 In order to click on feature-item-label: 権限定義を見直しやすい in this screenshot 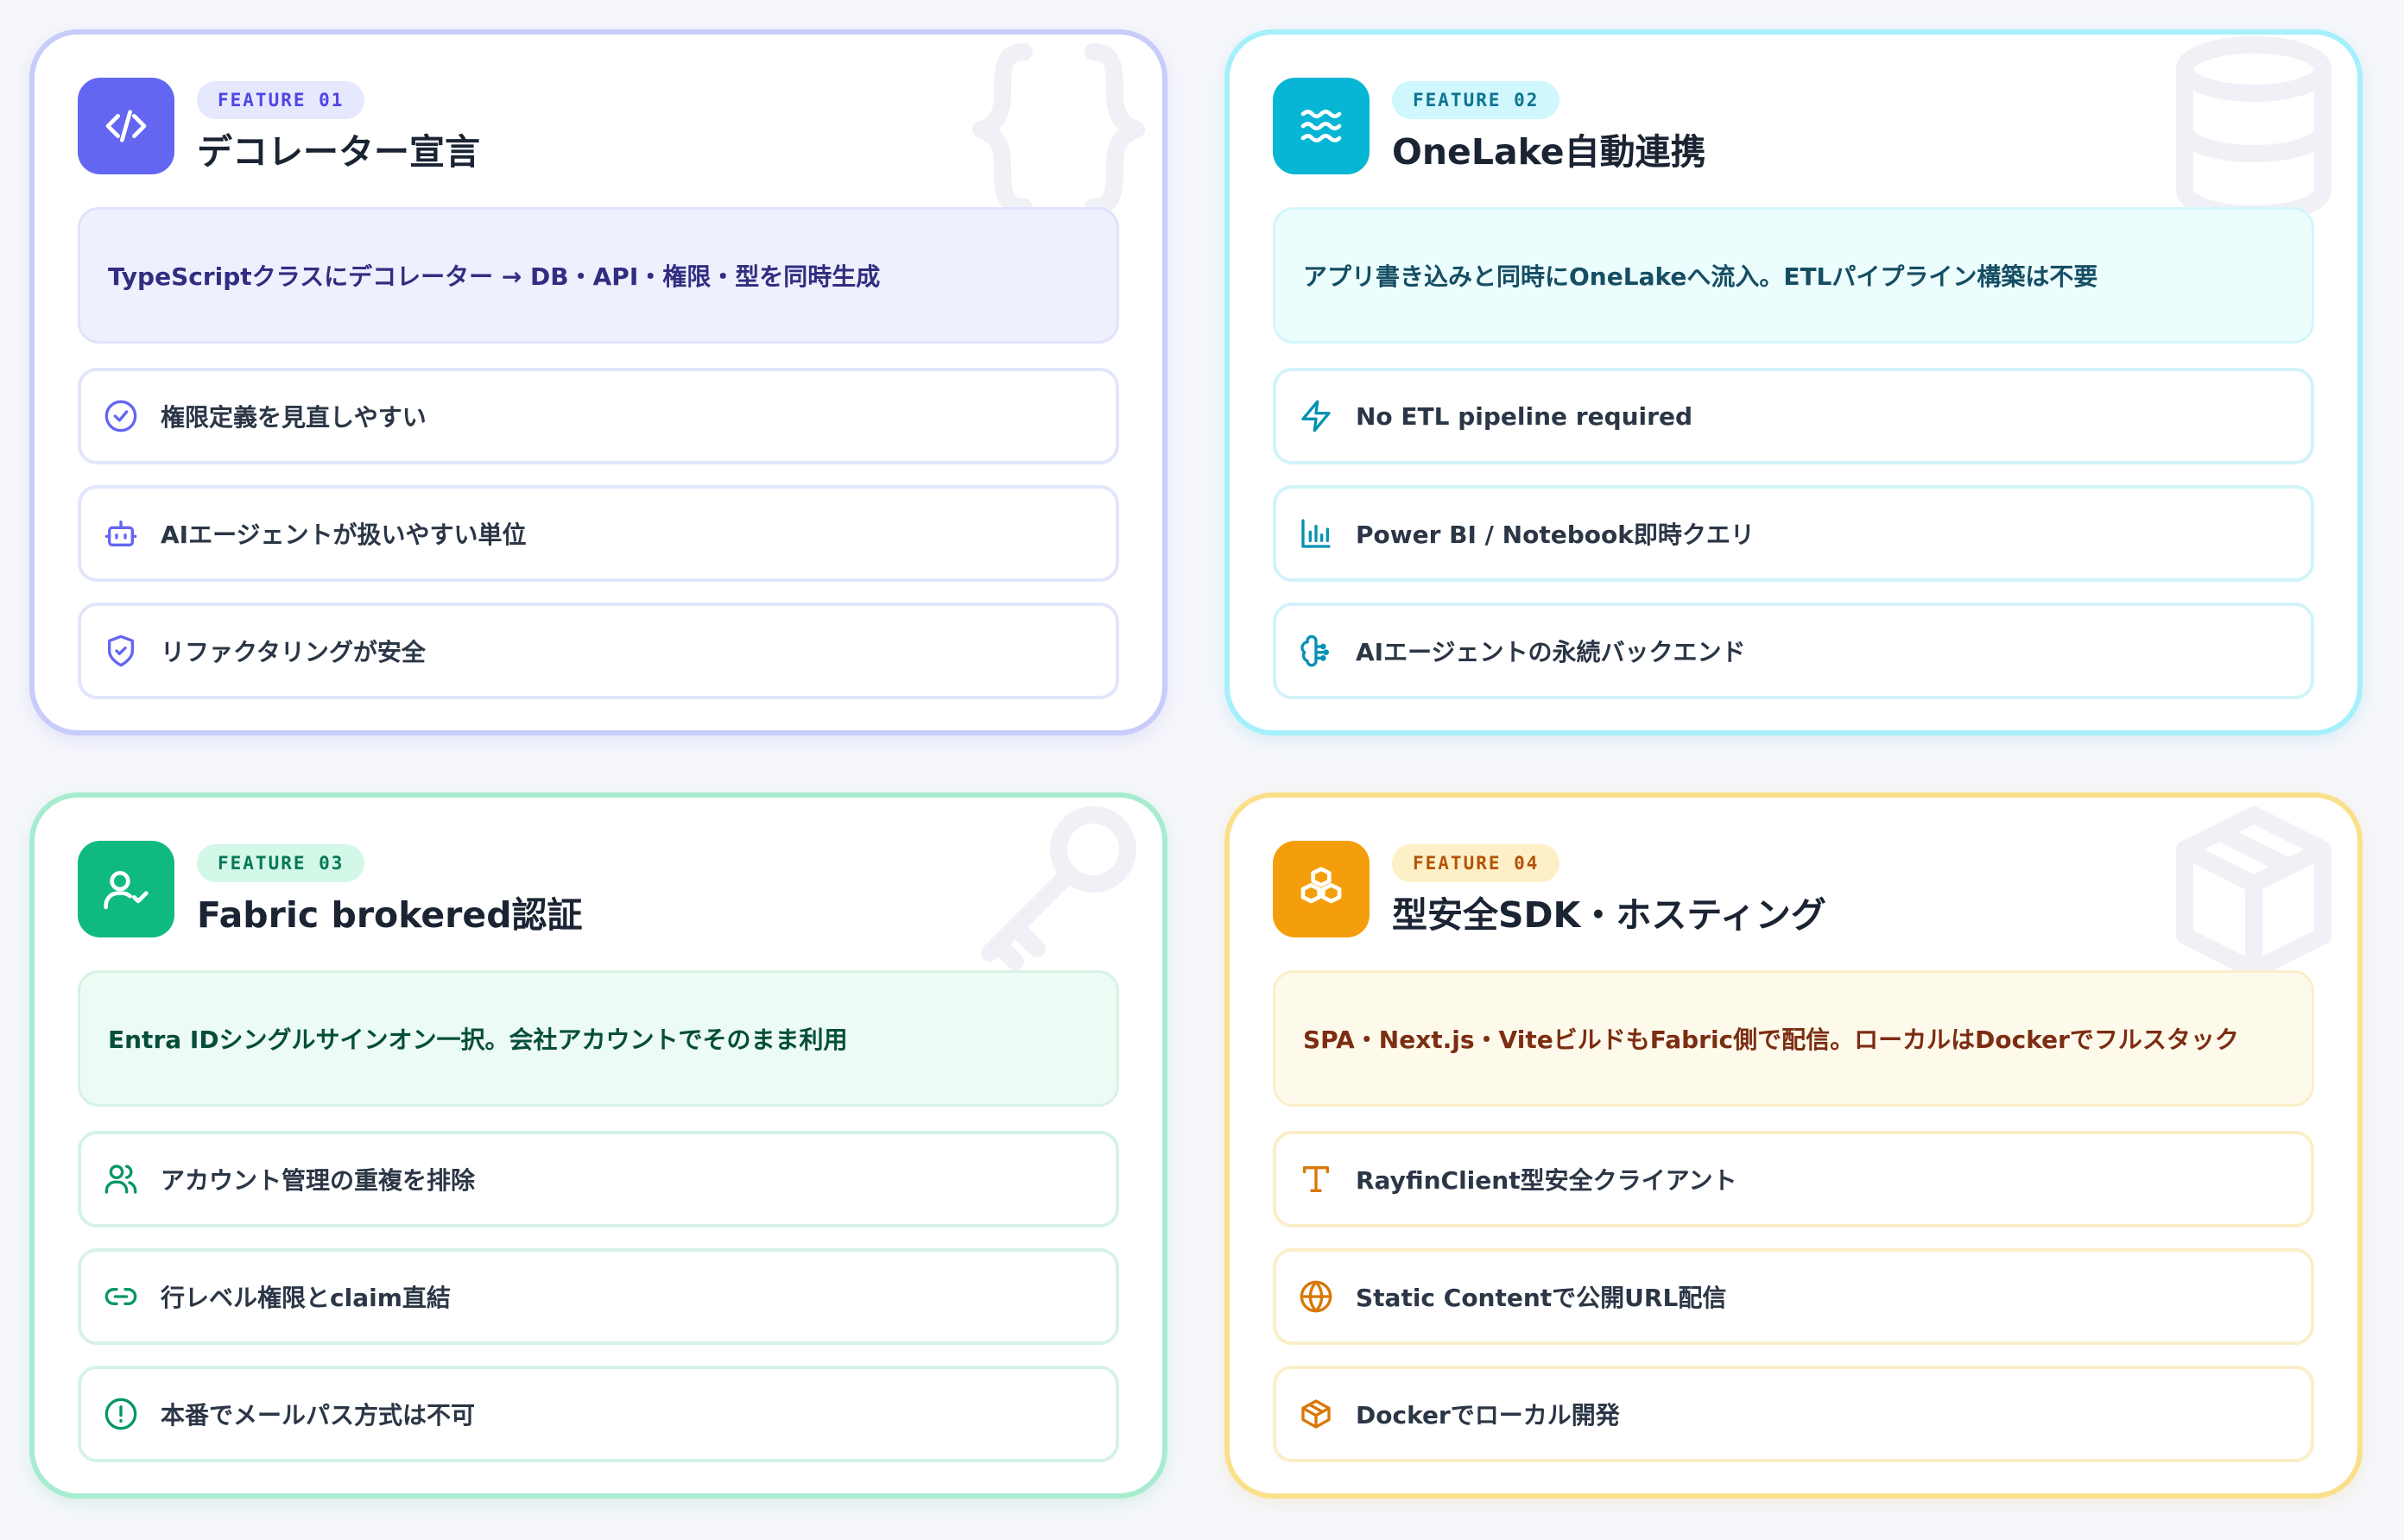, I will do `click(294, 417)`.